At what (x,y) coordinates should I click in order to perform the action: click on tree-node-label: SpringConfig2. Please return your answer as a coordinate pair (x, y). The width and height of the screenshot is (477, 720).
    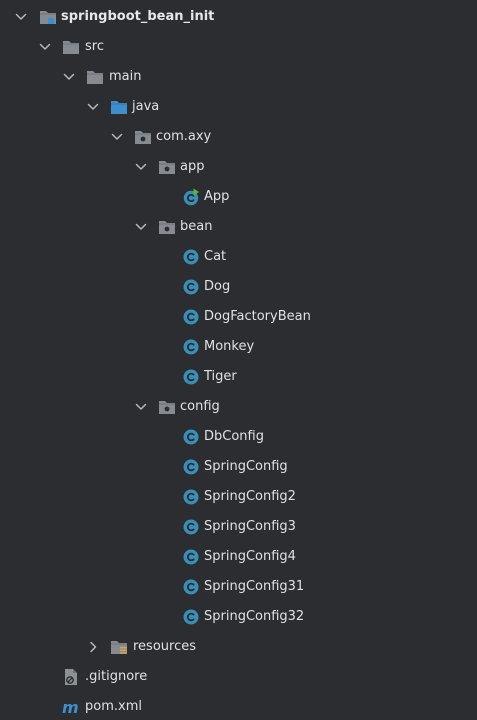
    Looking at the image, I should click on (250, 496).